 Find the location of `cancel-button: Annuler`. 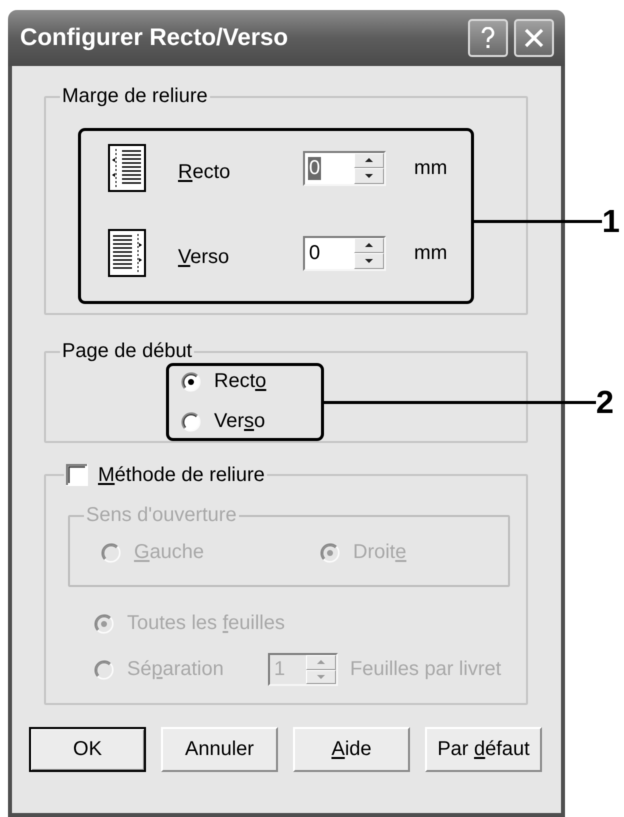

cancel-button: Annuler is located at coordinates (219, 749).